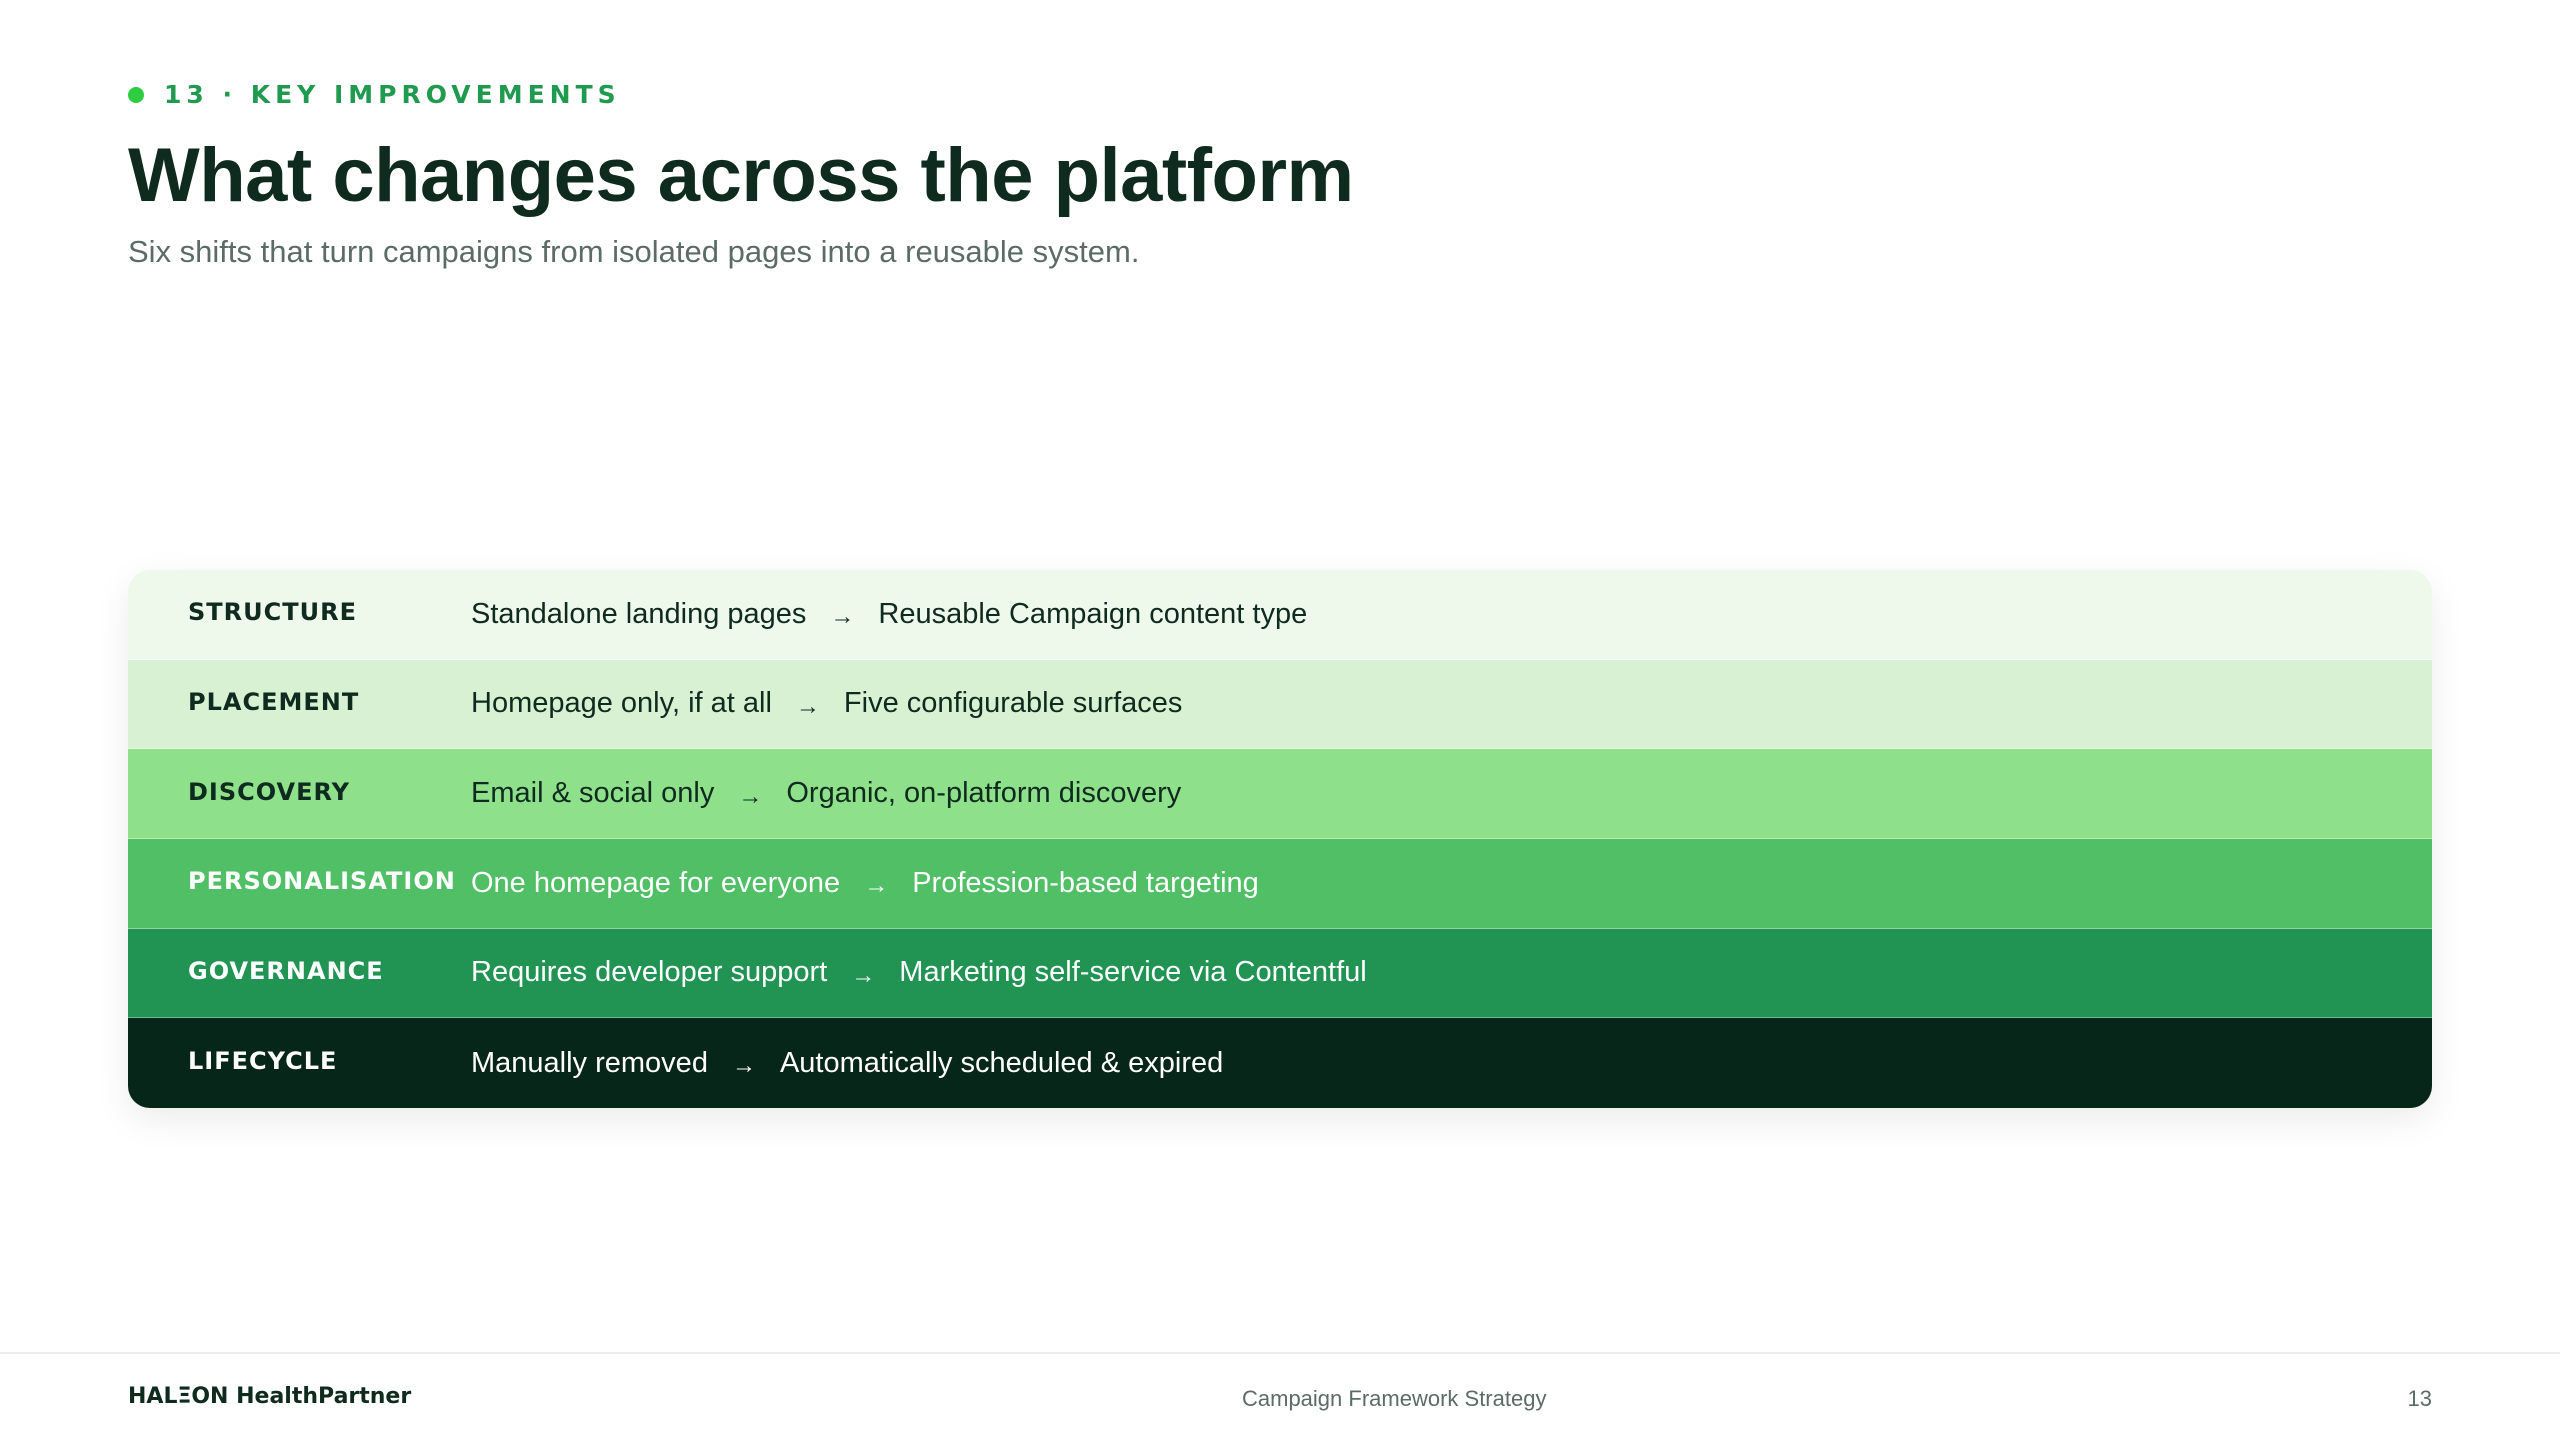 The image size is (2560, 1440). Describe the element at coordinates (274, 701) in the screenshot. I see `row-label: PLACEMENT` at that location.